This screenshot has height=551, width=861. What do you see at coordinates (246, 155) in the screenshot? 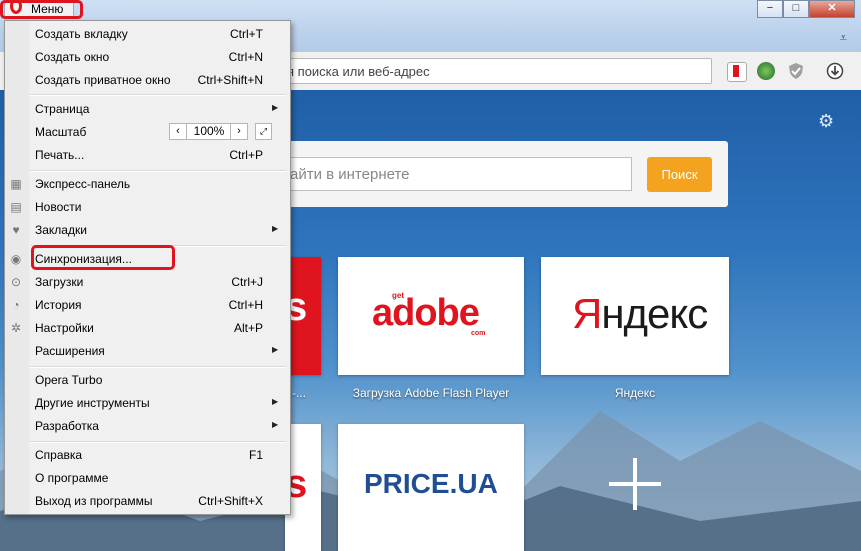
I see `shortcut-print: Ctrl+P` at bounding box center [246, 155].